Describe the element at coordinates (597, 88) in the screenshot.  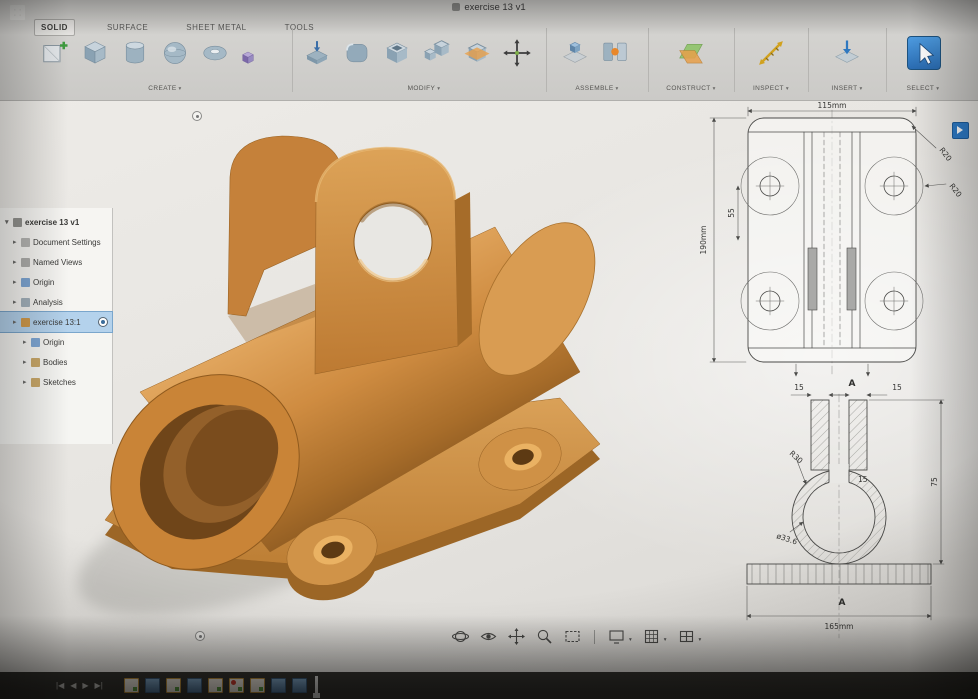
I see `assemble-menu: ASSEMBLE` at that location.